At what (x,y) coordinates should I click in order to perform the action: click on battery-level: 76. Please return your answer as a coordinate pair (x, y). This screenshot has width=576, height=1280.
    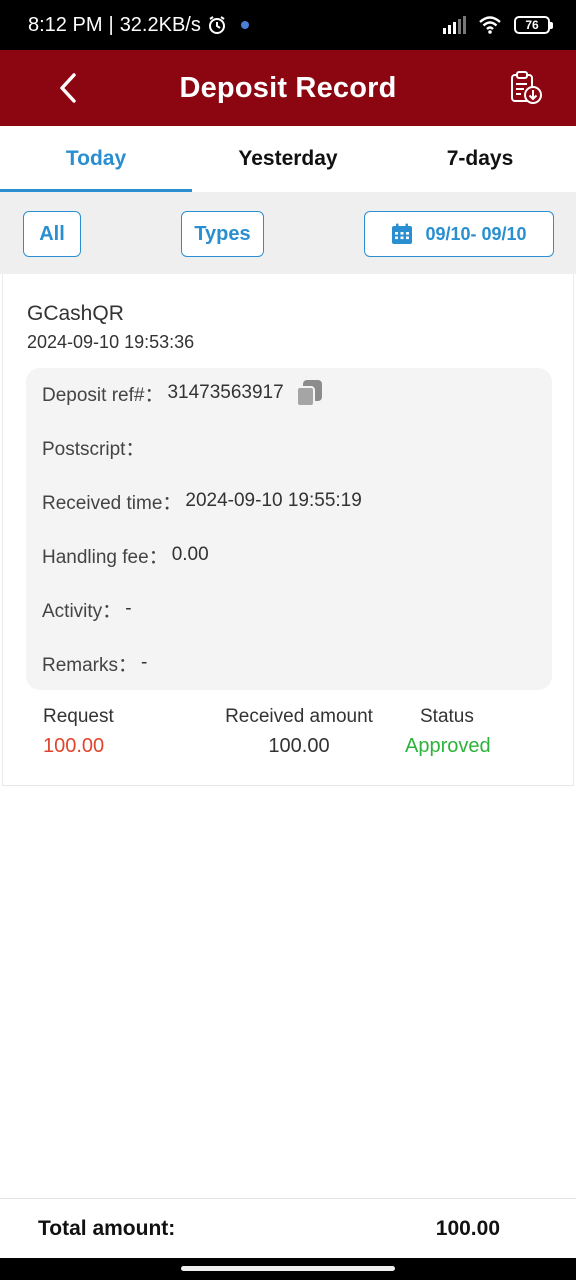
    Looking at the image, I should click on (532, 25).